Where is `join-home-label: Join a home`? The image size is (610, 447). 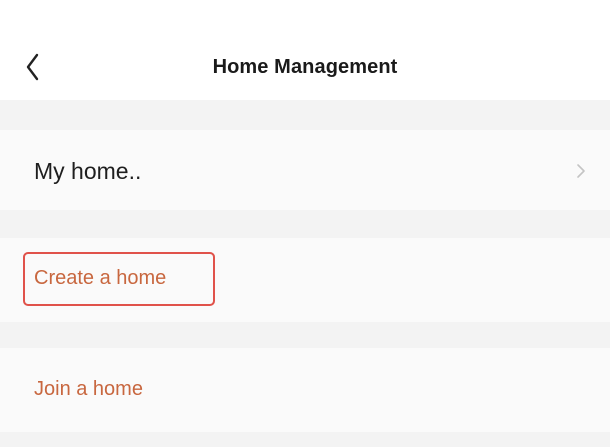
join-home-label: Join a home is located at coordinates (88, 389).